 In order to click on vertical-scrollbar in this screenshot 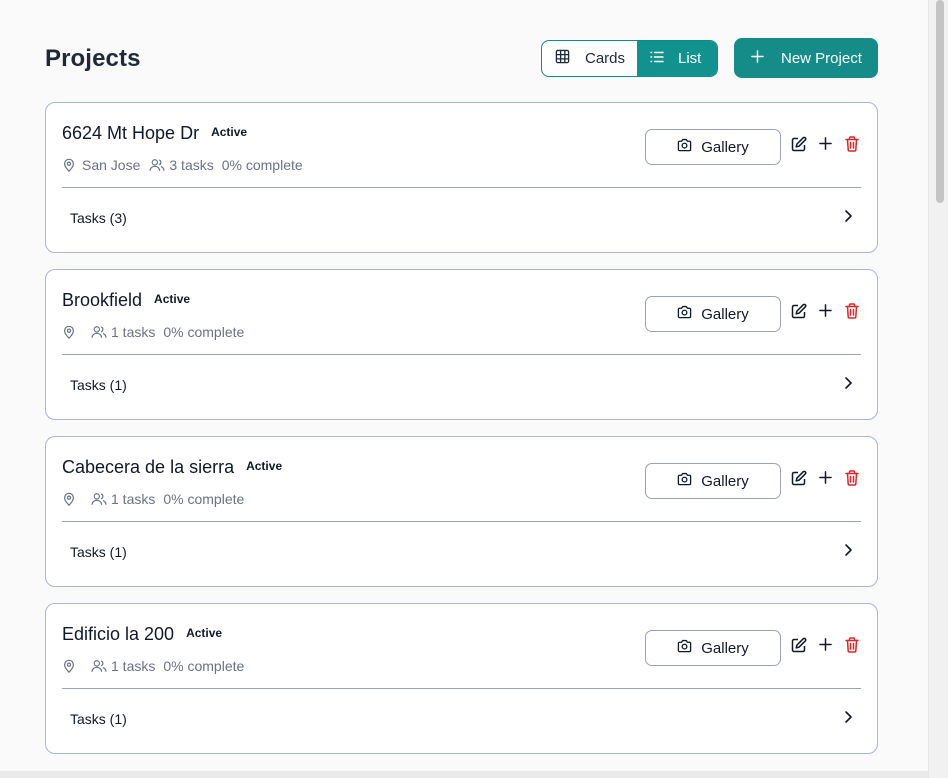, I will do `click(938, 389)`.